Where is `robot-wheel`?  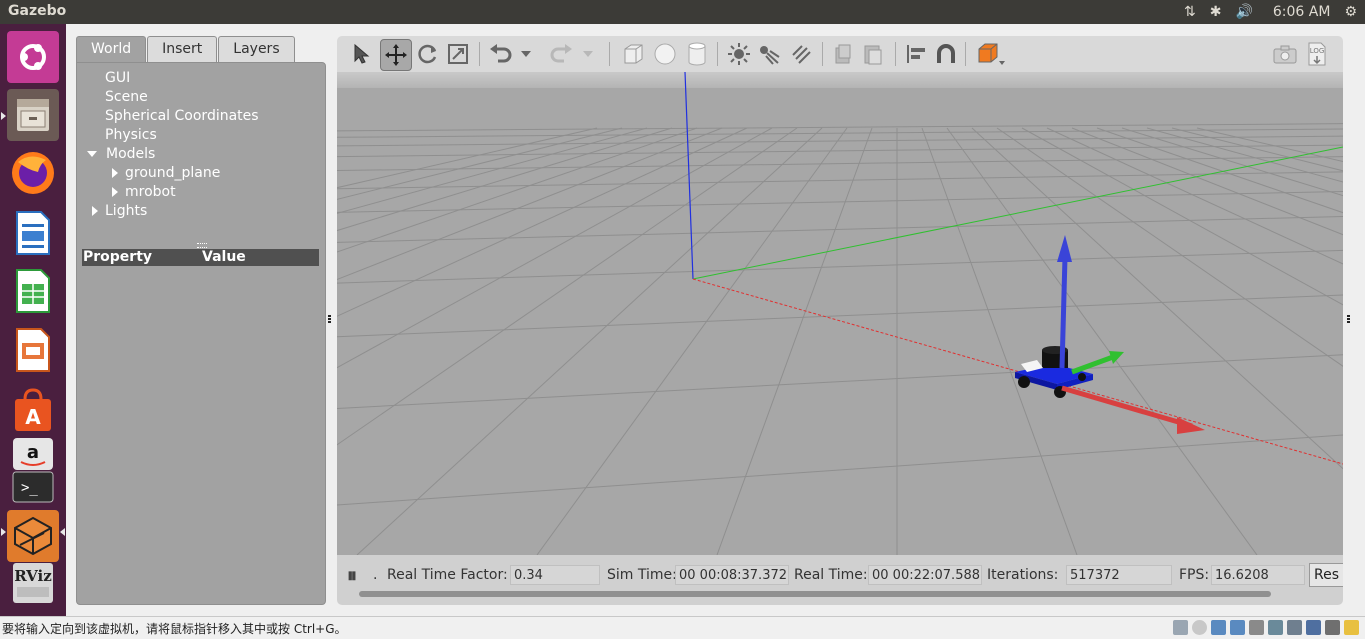 robot-wheel is located at coordinates (1024, 382).